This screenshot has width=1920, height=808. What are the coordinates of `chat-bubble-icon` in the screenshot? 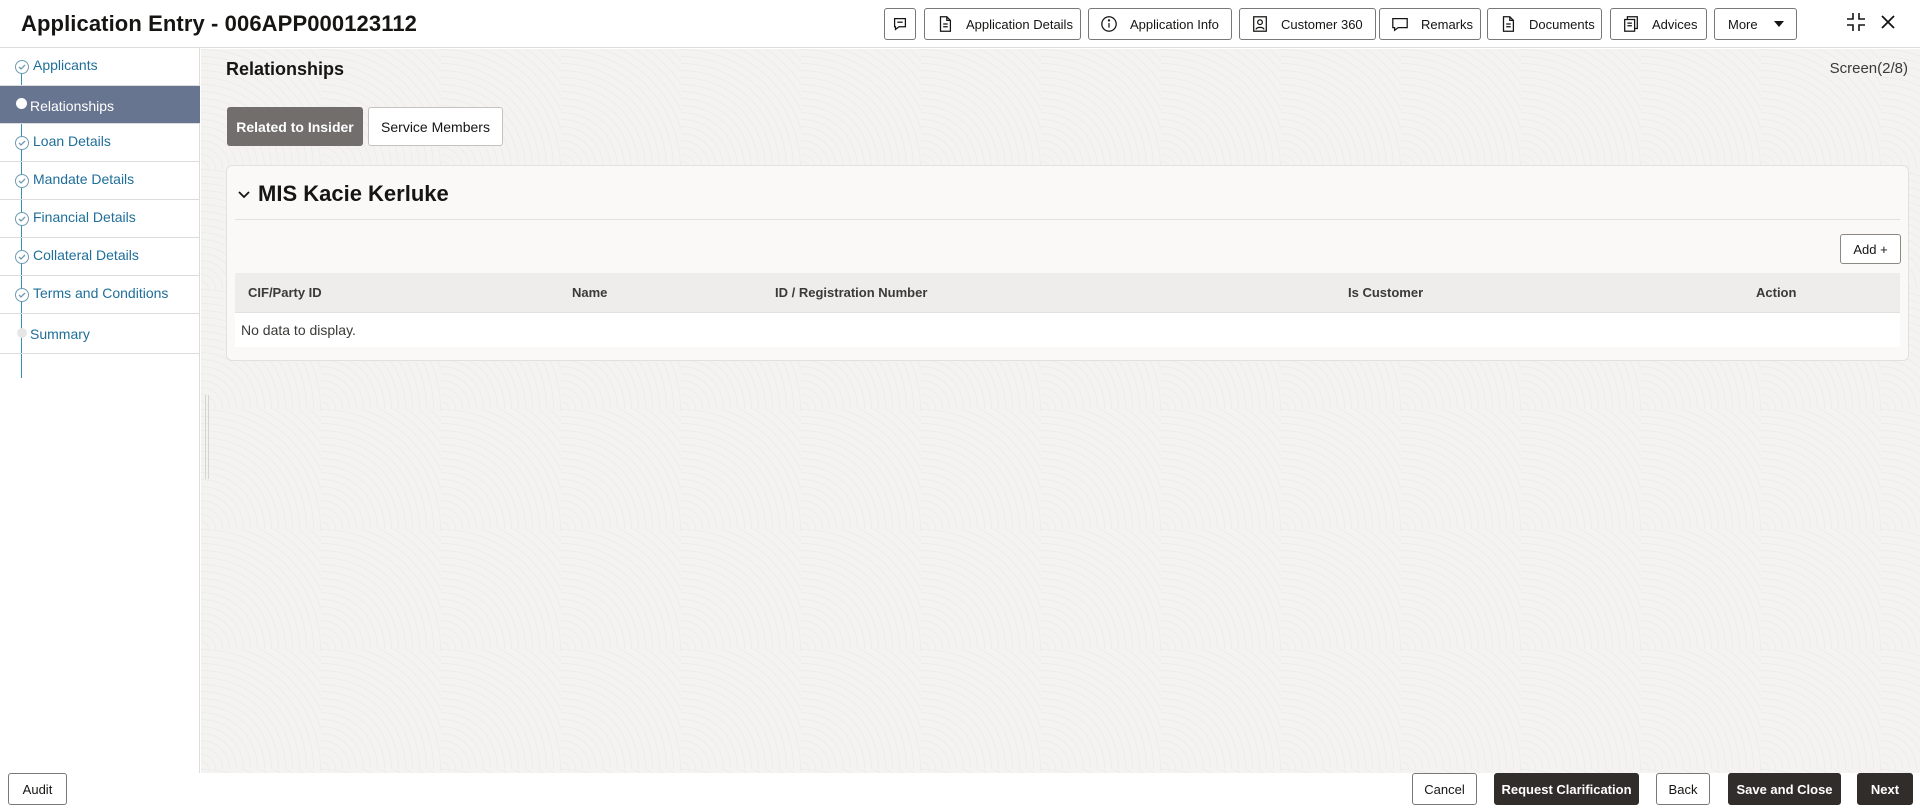 It's located at (900, 24).